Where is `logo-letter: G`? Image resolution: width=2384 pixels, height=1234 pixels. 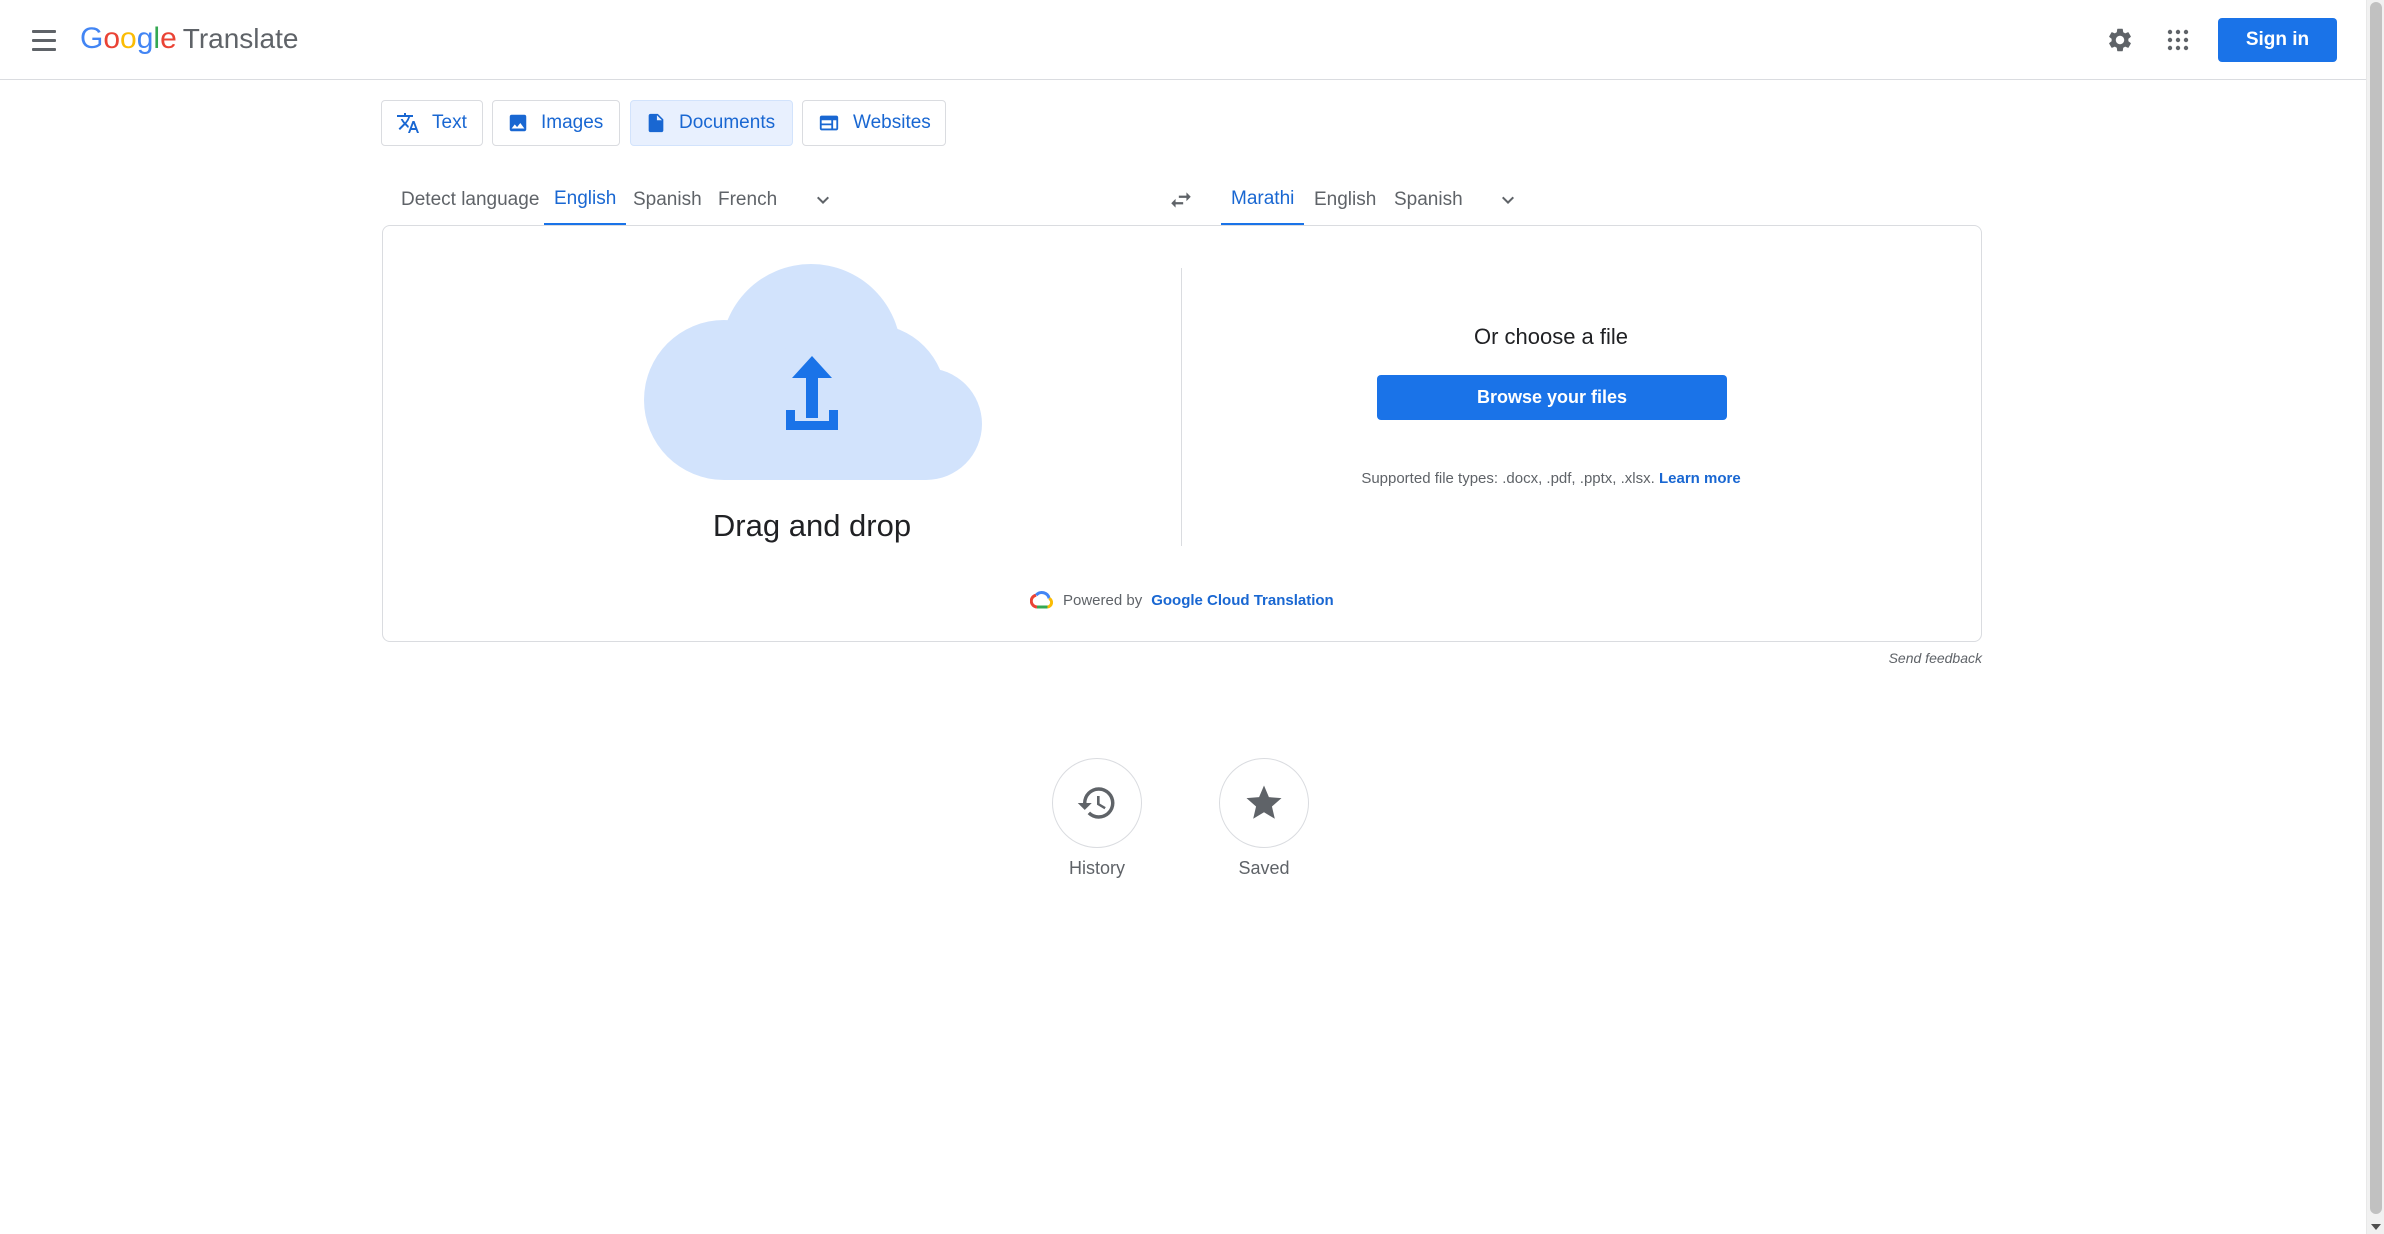 logo-letter: G is located at coordinates (92, 38).